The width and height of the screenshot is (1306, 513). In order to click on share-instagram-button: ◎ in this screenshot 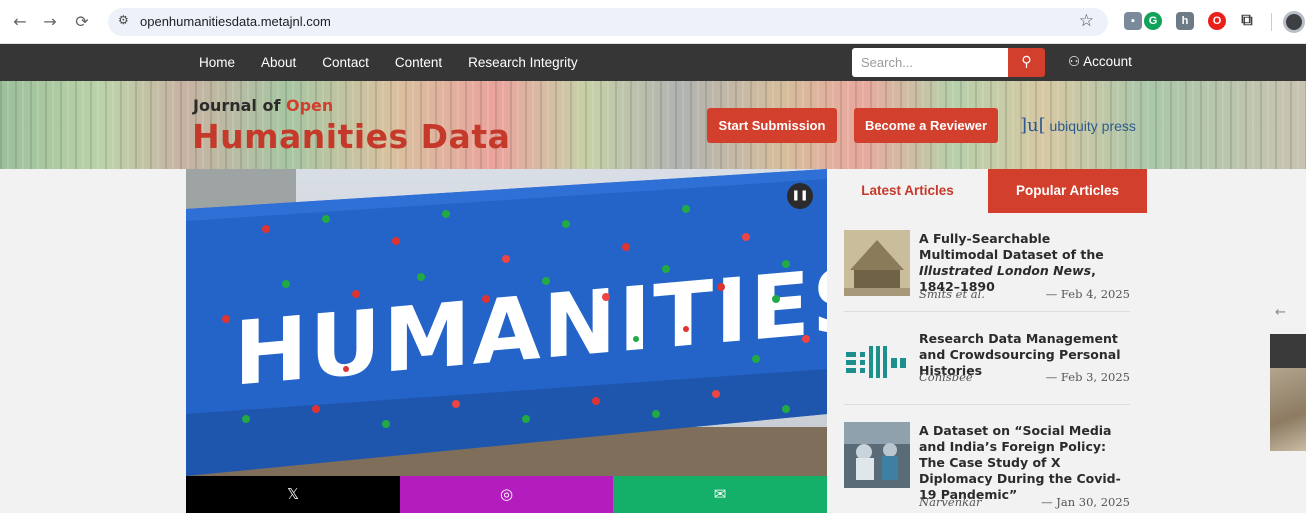, I will do `click(506, 494)`.